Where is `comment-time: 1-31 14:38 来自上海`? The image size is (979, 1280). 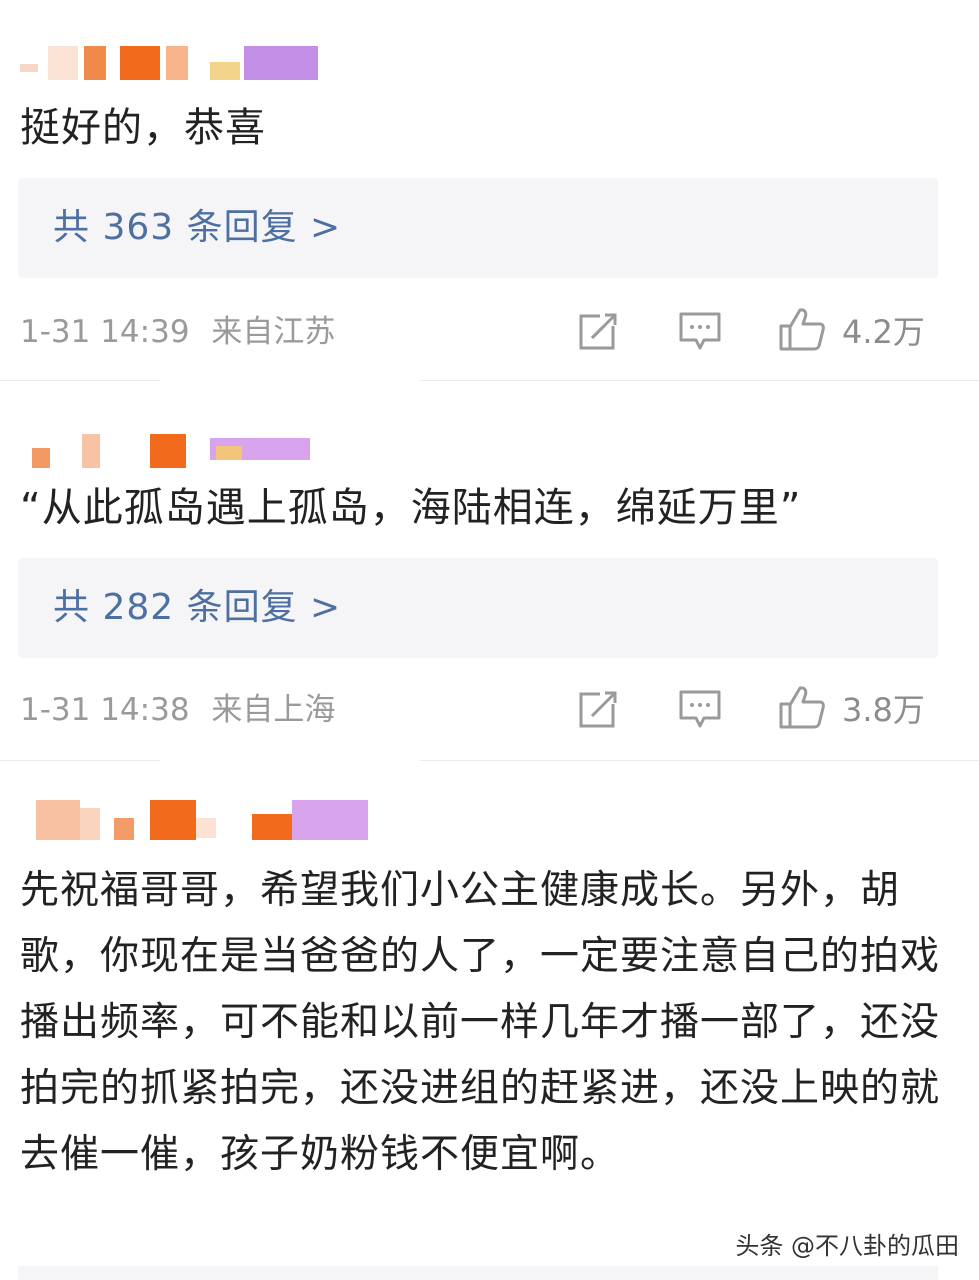 comment-time: 1-31 14:38 来自上海 is located at coordinates (178, 710).